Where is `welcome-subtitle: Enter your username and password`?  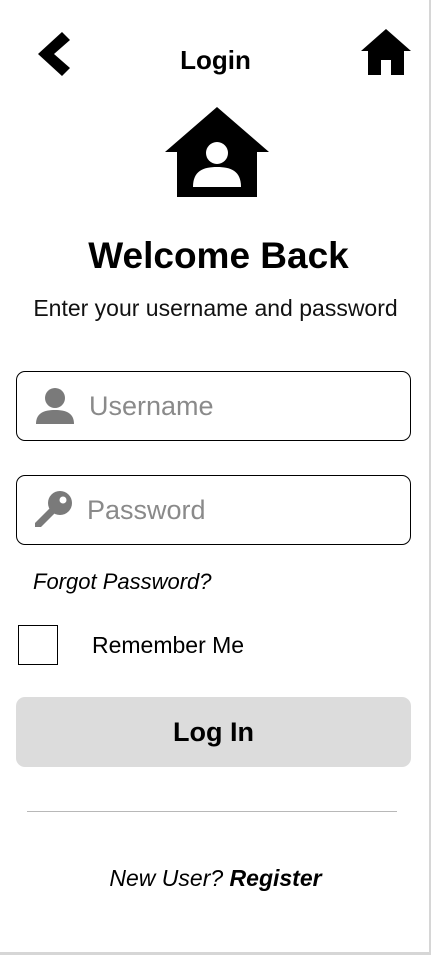
welcome-subtitle: Enter your username and password is located at coordinates (215, 308).